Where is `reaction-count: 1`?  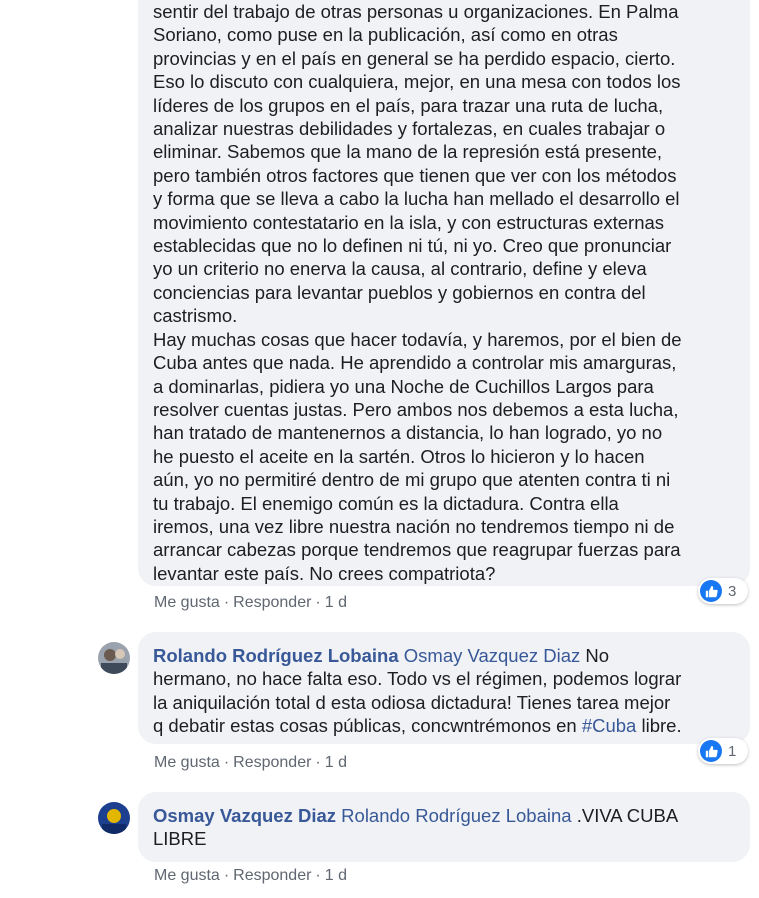
reaction-count: 1 is located at coordinates (732, 751).